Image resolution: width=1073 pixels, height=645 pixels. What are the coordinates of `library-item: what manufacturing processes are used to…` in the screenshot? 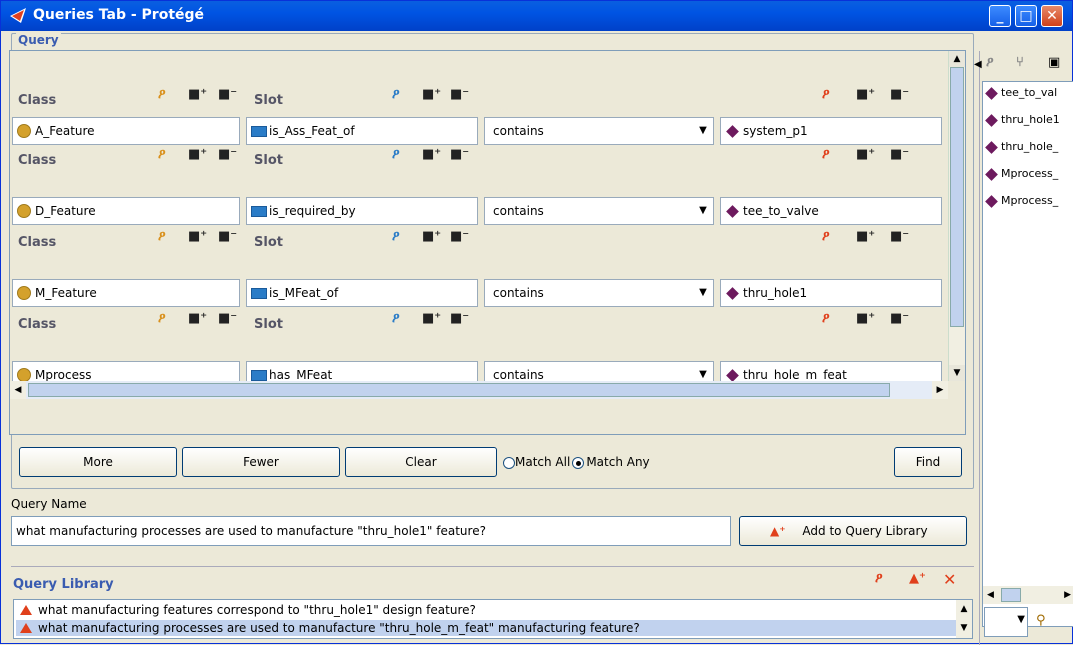 It's located at (488, 628).